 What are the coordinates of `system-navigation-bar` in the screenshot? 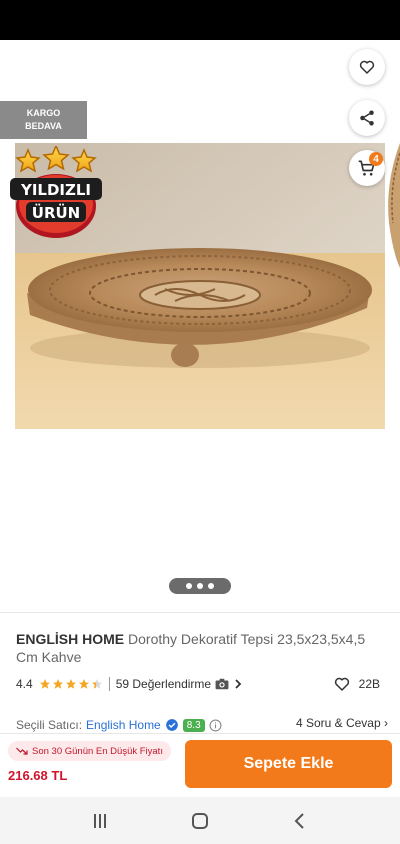 It's located at (200, 820).